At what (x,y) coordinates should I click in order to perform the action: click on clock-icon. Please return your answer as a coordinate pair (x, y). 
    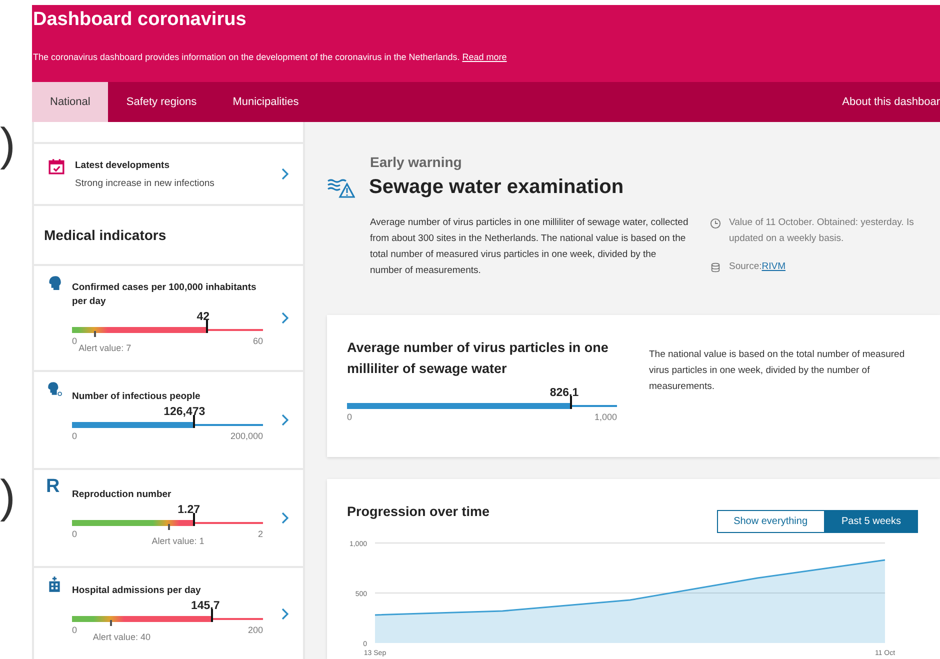
    Looking at the image, I should click on (715, 223).